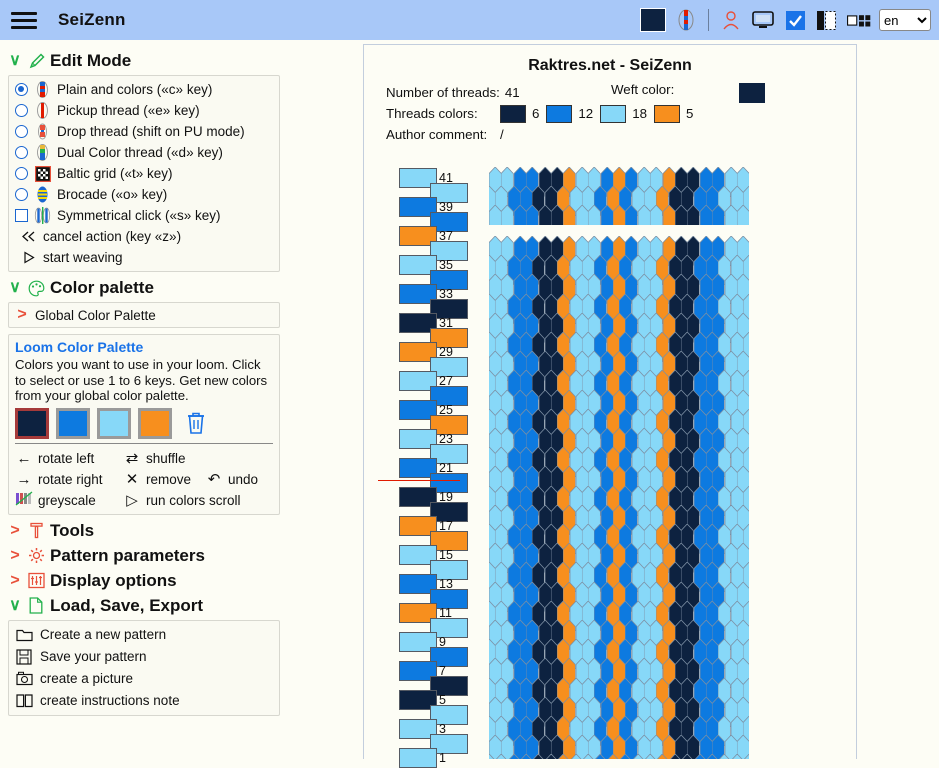  Describe the element at coordinates (83, 257) in the screenshot. I see `start-weaving-label: start weaving` at that location.